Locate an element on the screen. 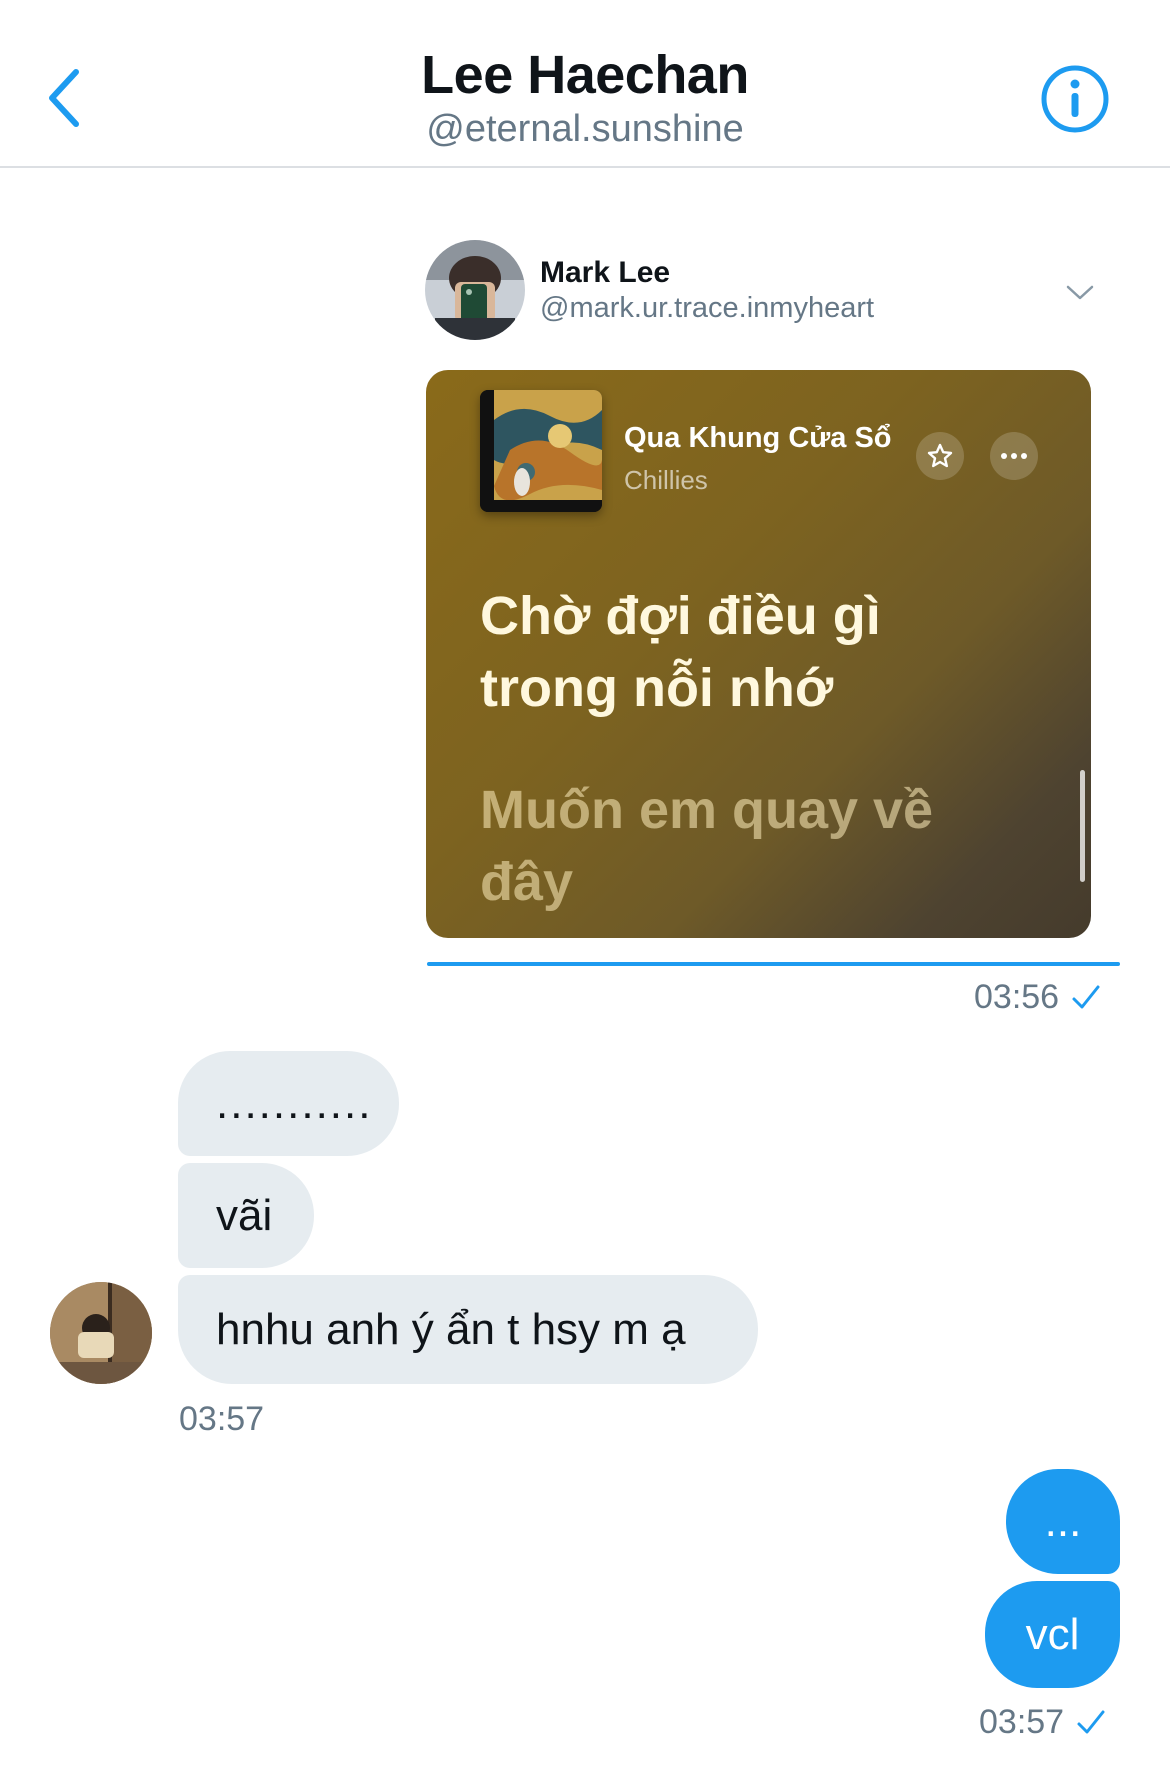  lyric-current-line: Chờ đợi điều gì trong nỗi nhớ is located at coordinates (680, 652).